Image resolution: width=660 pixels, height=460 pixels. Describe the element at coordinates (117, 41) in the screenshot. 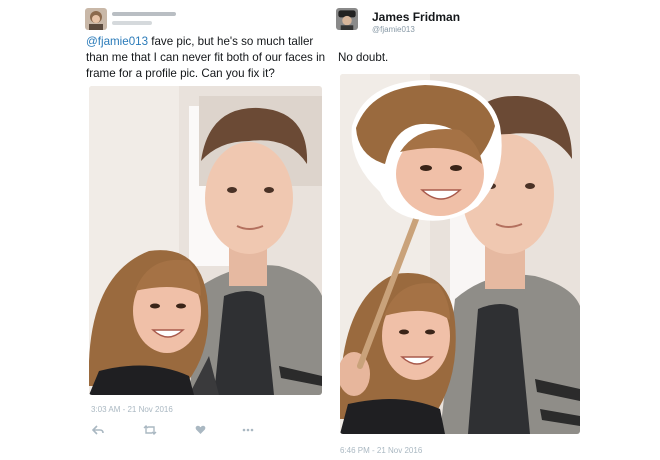

I see `mention-link: @fjamie013` at that location.